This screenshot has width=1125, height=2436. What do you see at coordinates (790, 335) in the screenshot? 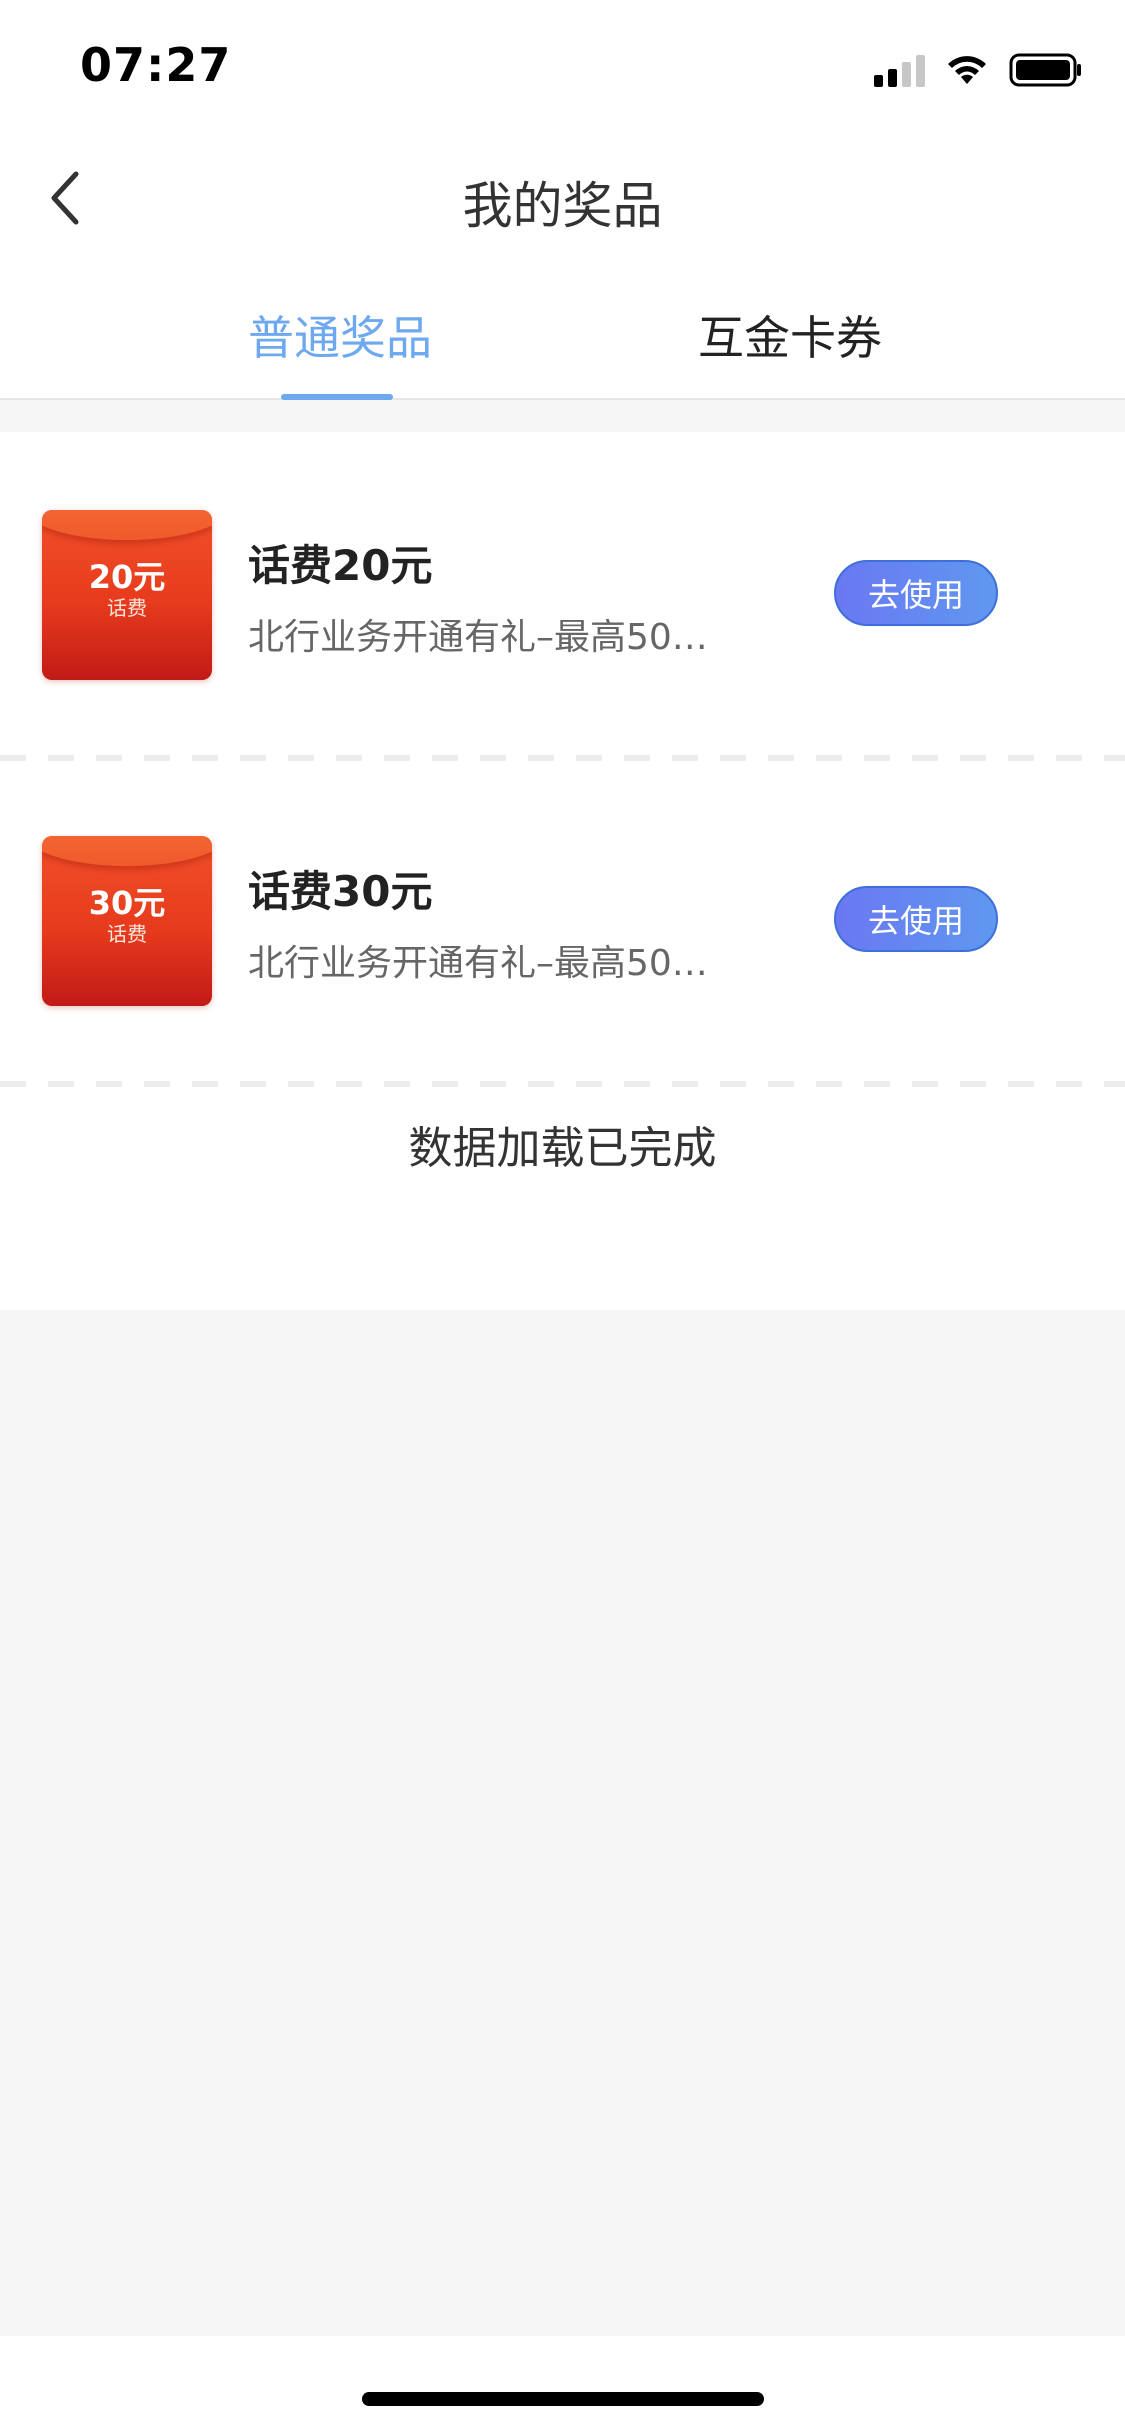
I see `tab-financial-coupons: 互金卡券` at bounding box center [790, 335].